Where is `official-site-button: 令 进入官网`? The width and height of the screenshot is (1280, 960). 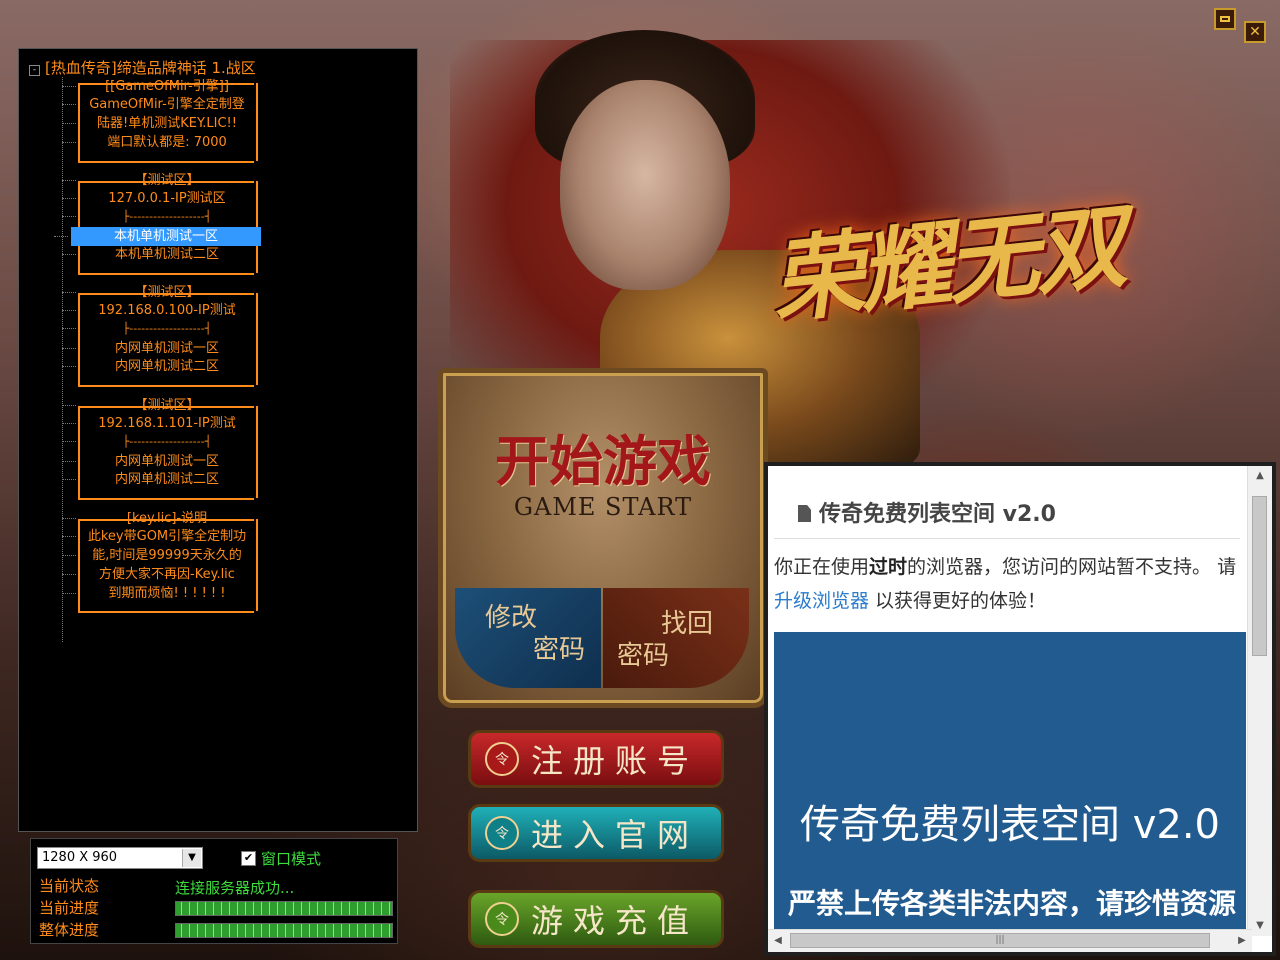
official-site-button: 令 进入官网 is located at coordinates (596, 833).